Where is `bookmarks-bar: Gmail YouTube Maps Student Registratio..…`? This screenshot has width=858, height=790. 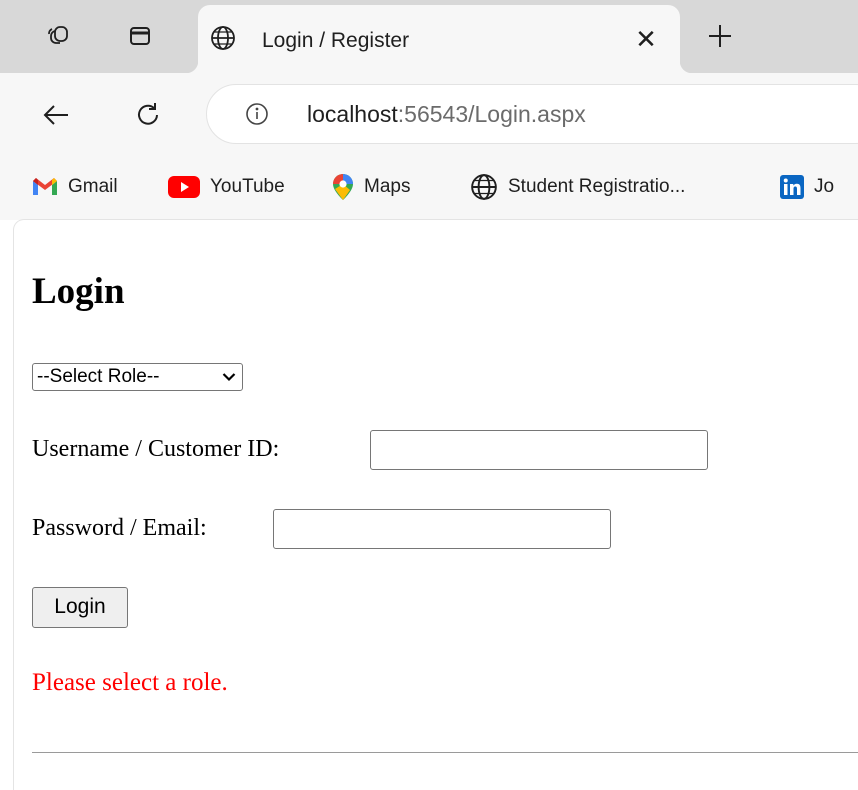 bookmarks-bar: Gmail YouTube Maps Student Registratio..… is located at coordinates (429, 188).